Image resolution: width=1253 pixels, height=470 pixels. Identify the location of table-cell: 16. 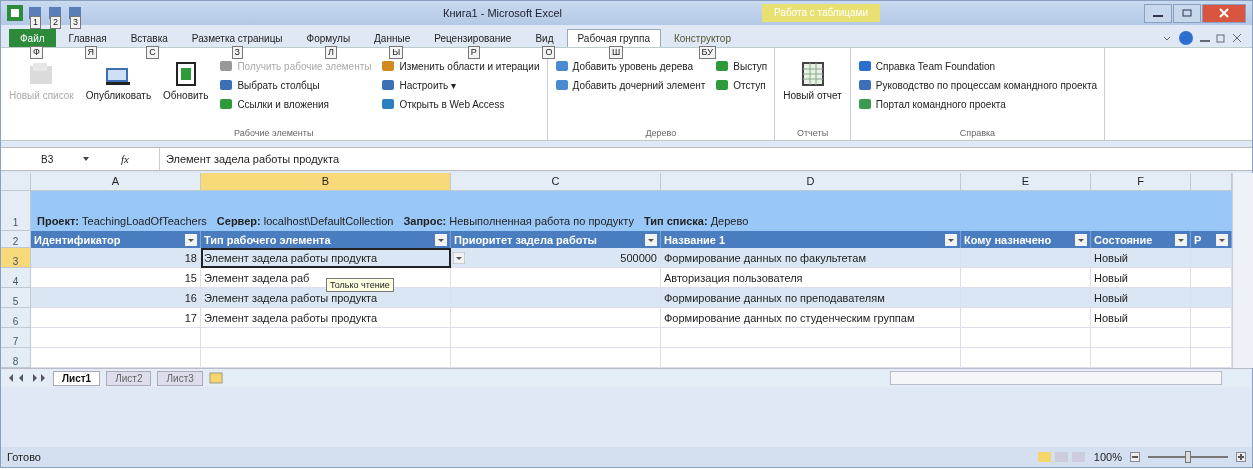
(116, 298).